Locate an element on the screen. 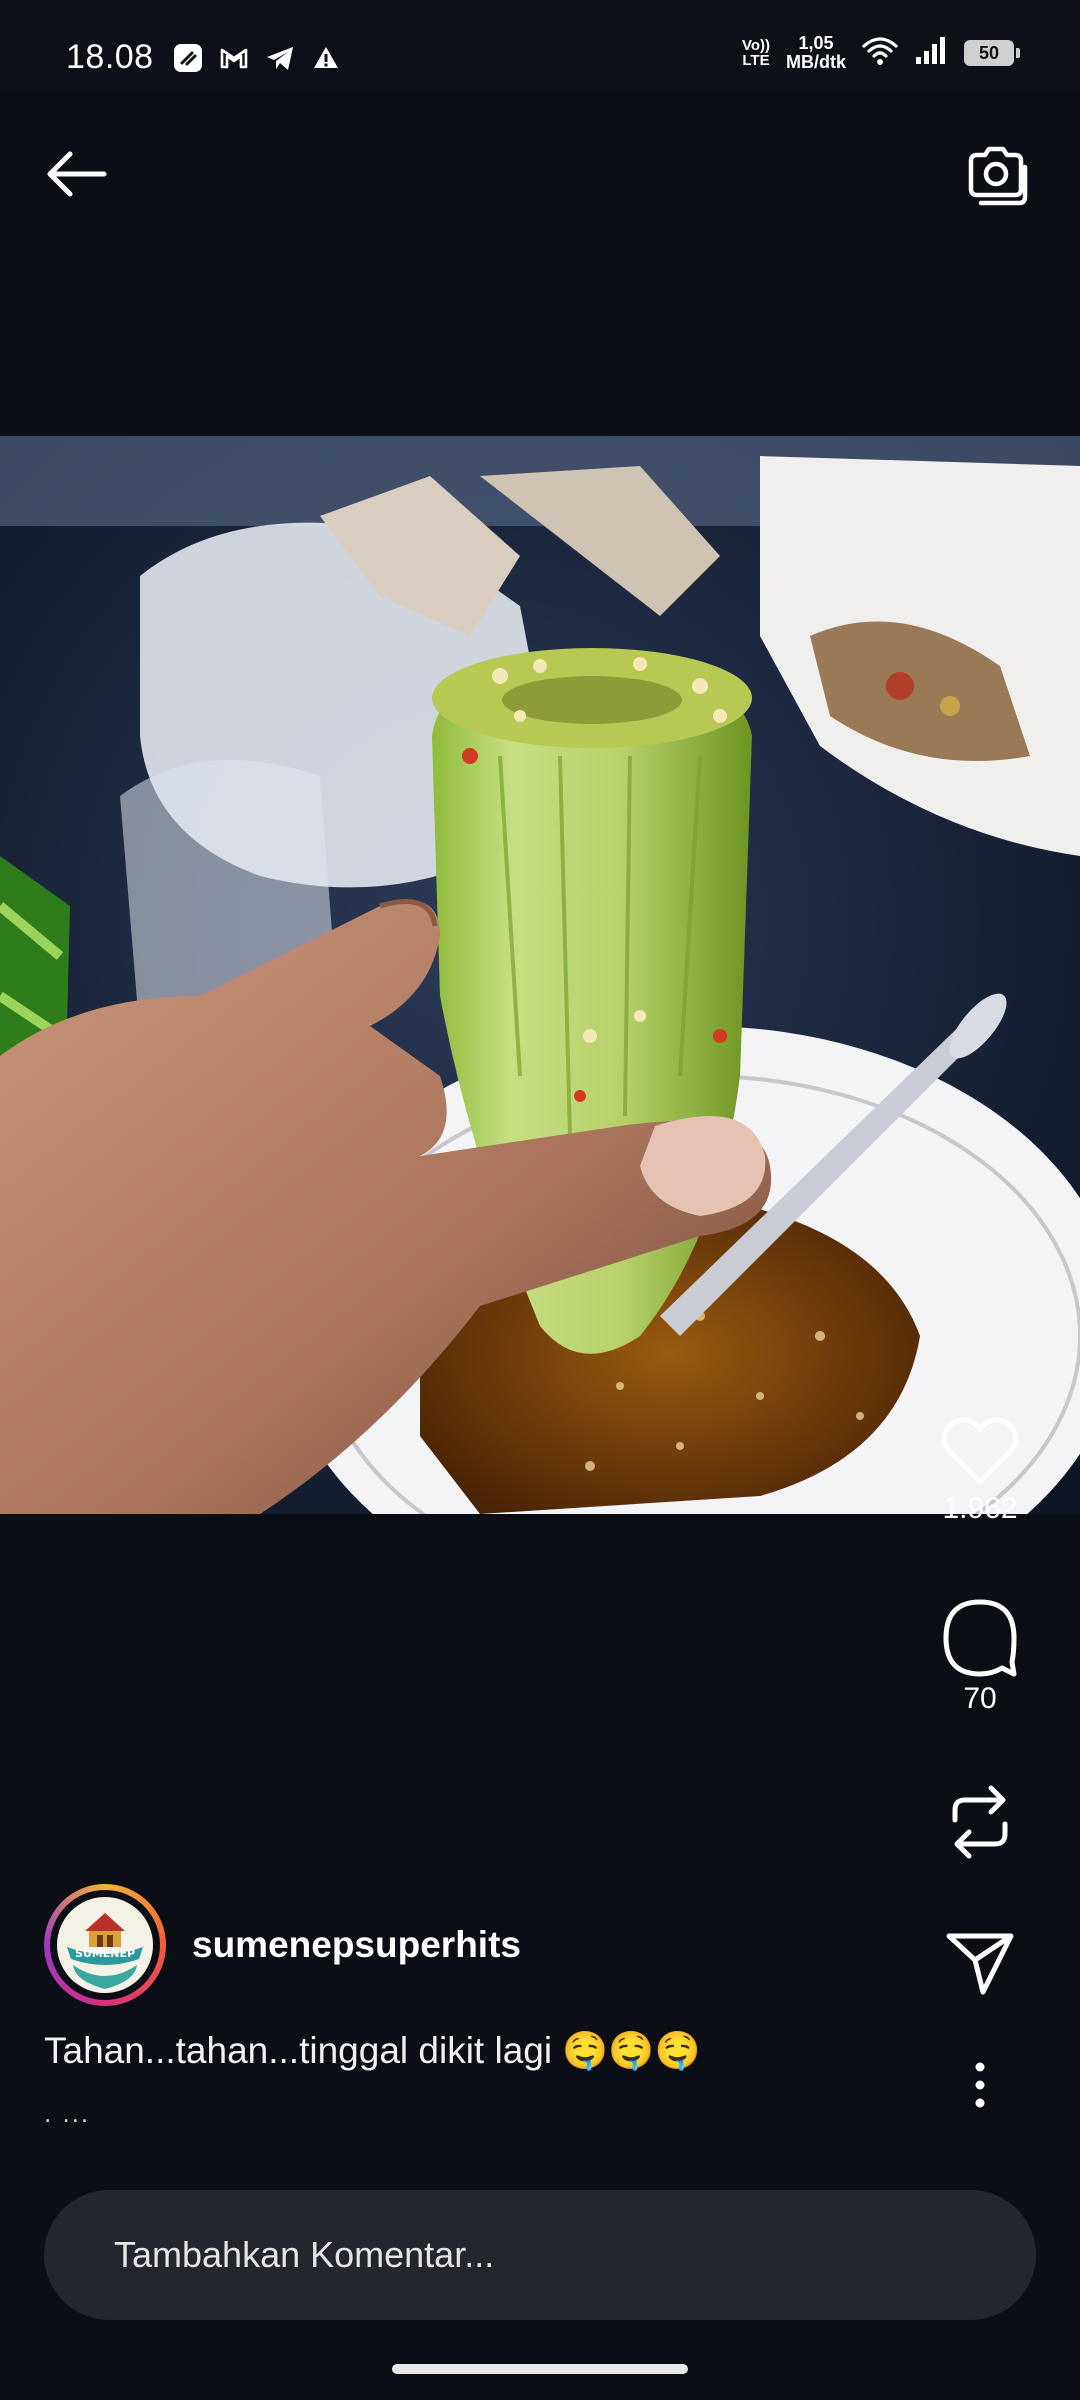  comment-icon is located at coordinates (980, 1638).